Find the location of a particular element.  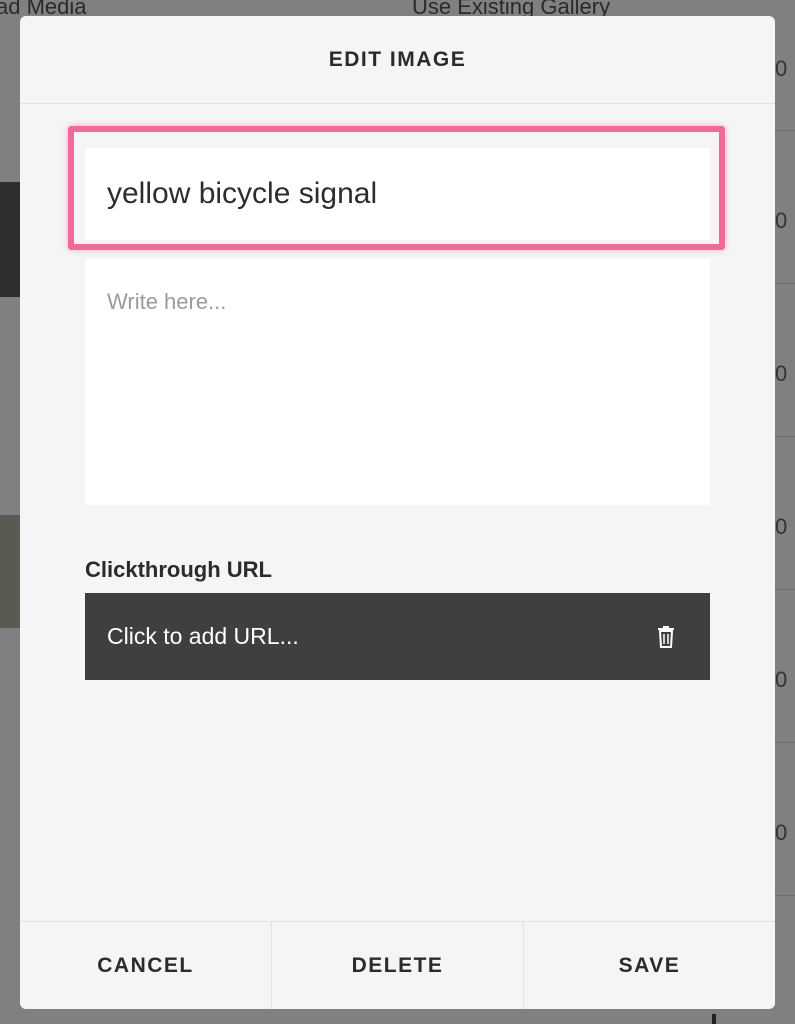

clickthrough-url-label: Clickthrough URL is located at coordinates (178, 569).